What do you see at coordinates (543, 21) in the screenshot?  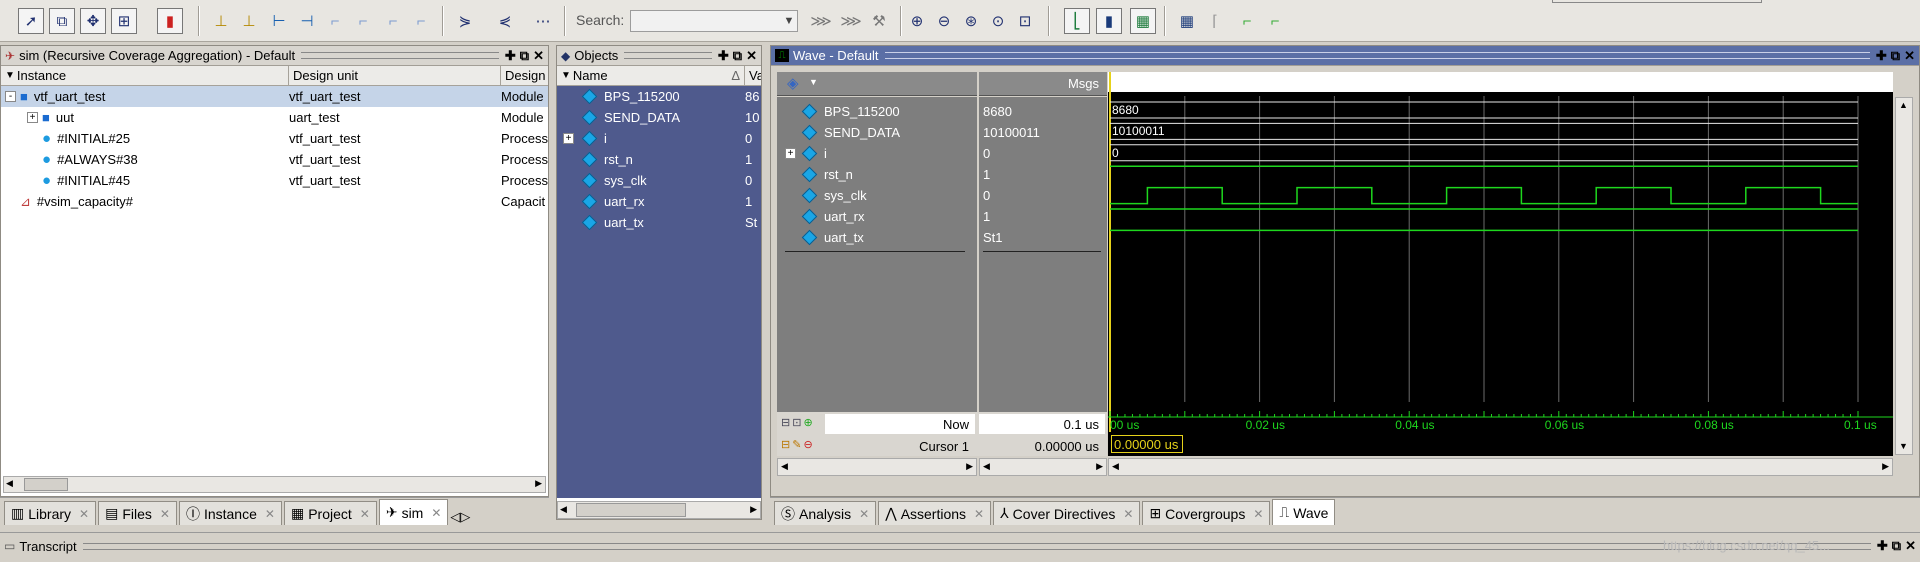 I see `find-icon: ⋯` at bounding box center [543, 21].